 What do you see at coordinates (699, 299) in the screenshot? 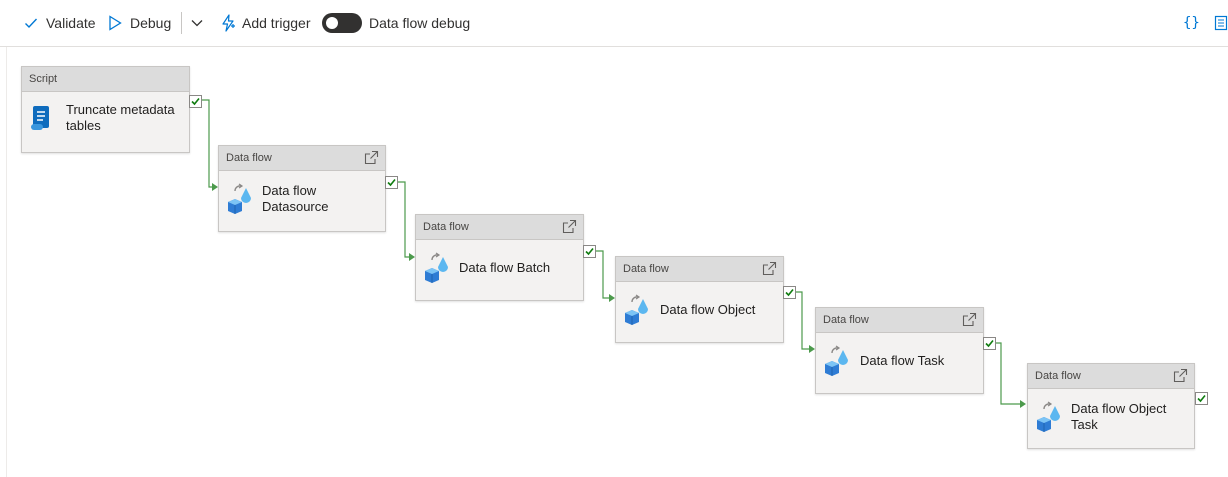
I see `activity-dataflow-object: Data flow Data flow Object` at bounding box center [699, 299].